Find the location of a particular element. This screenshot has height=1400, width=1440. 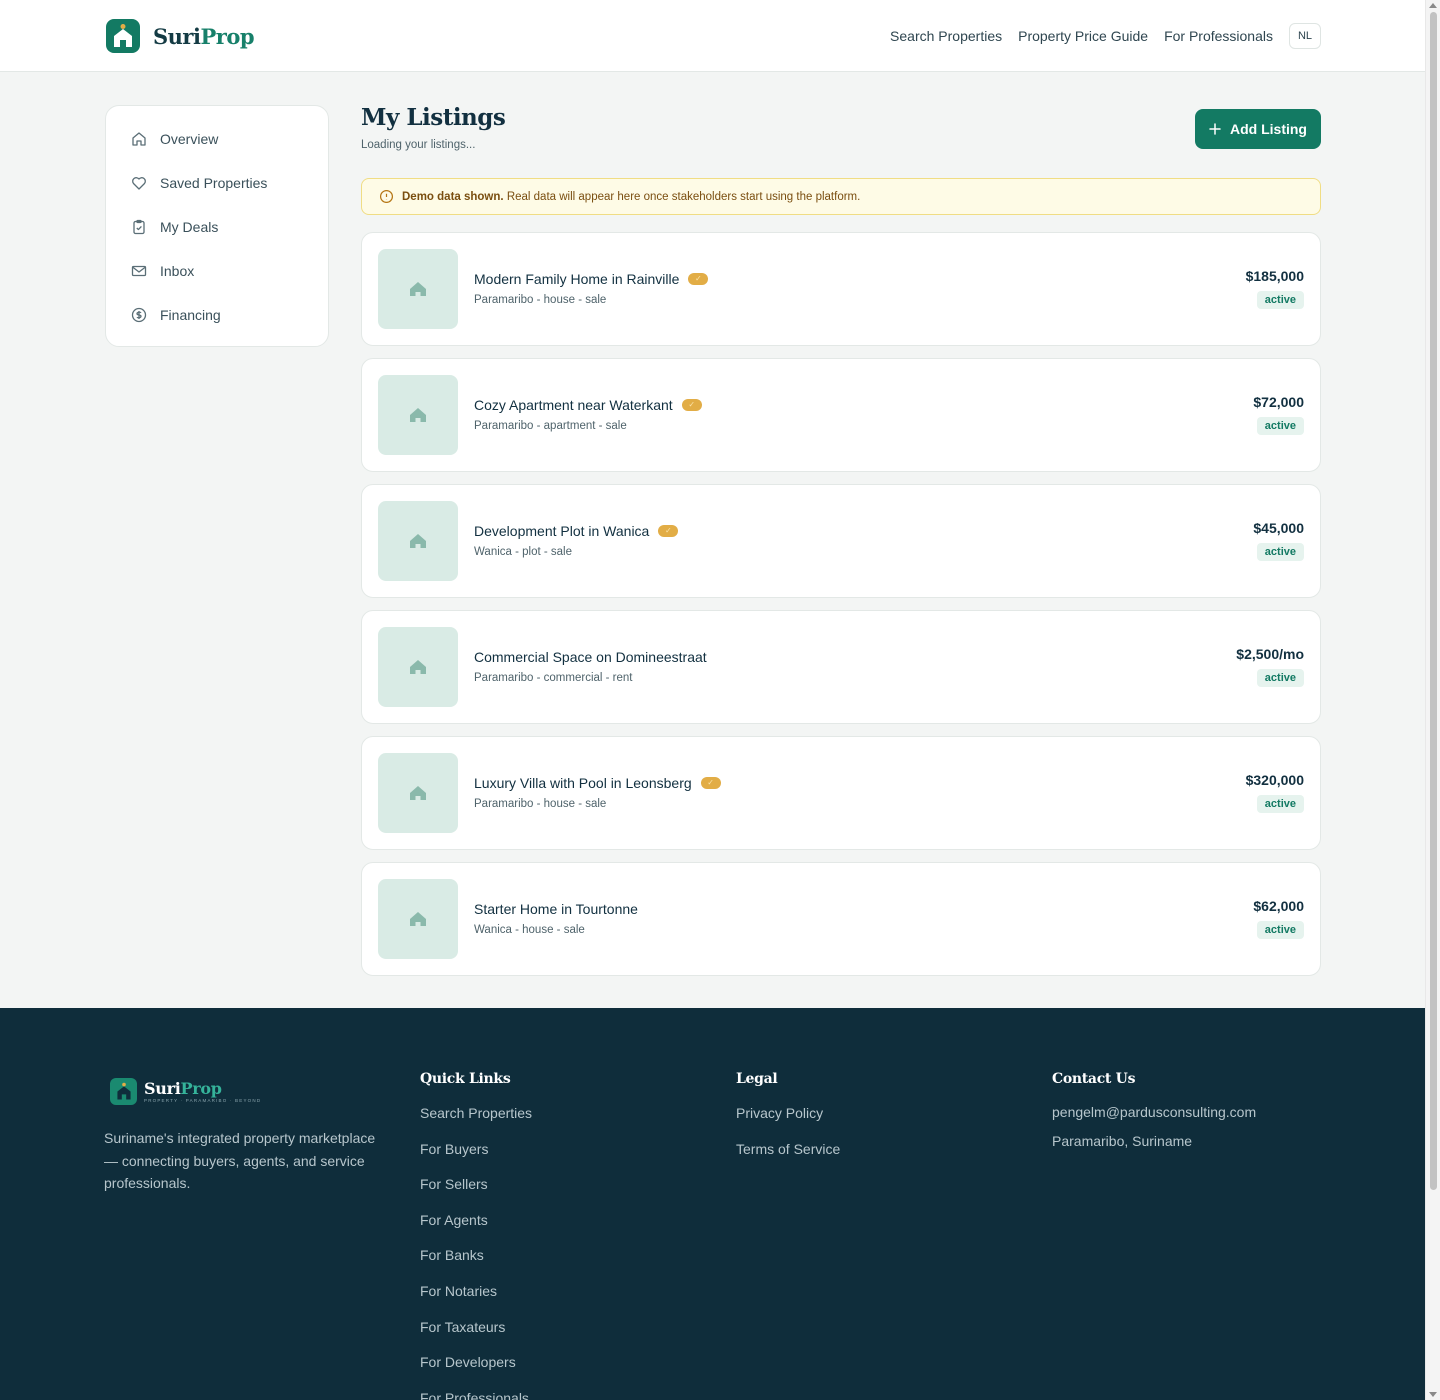

listing-title: Commercial Space on Domineestraat is located at coordinates (590, 657).